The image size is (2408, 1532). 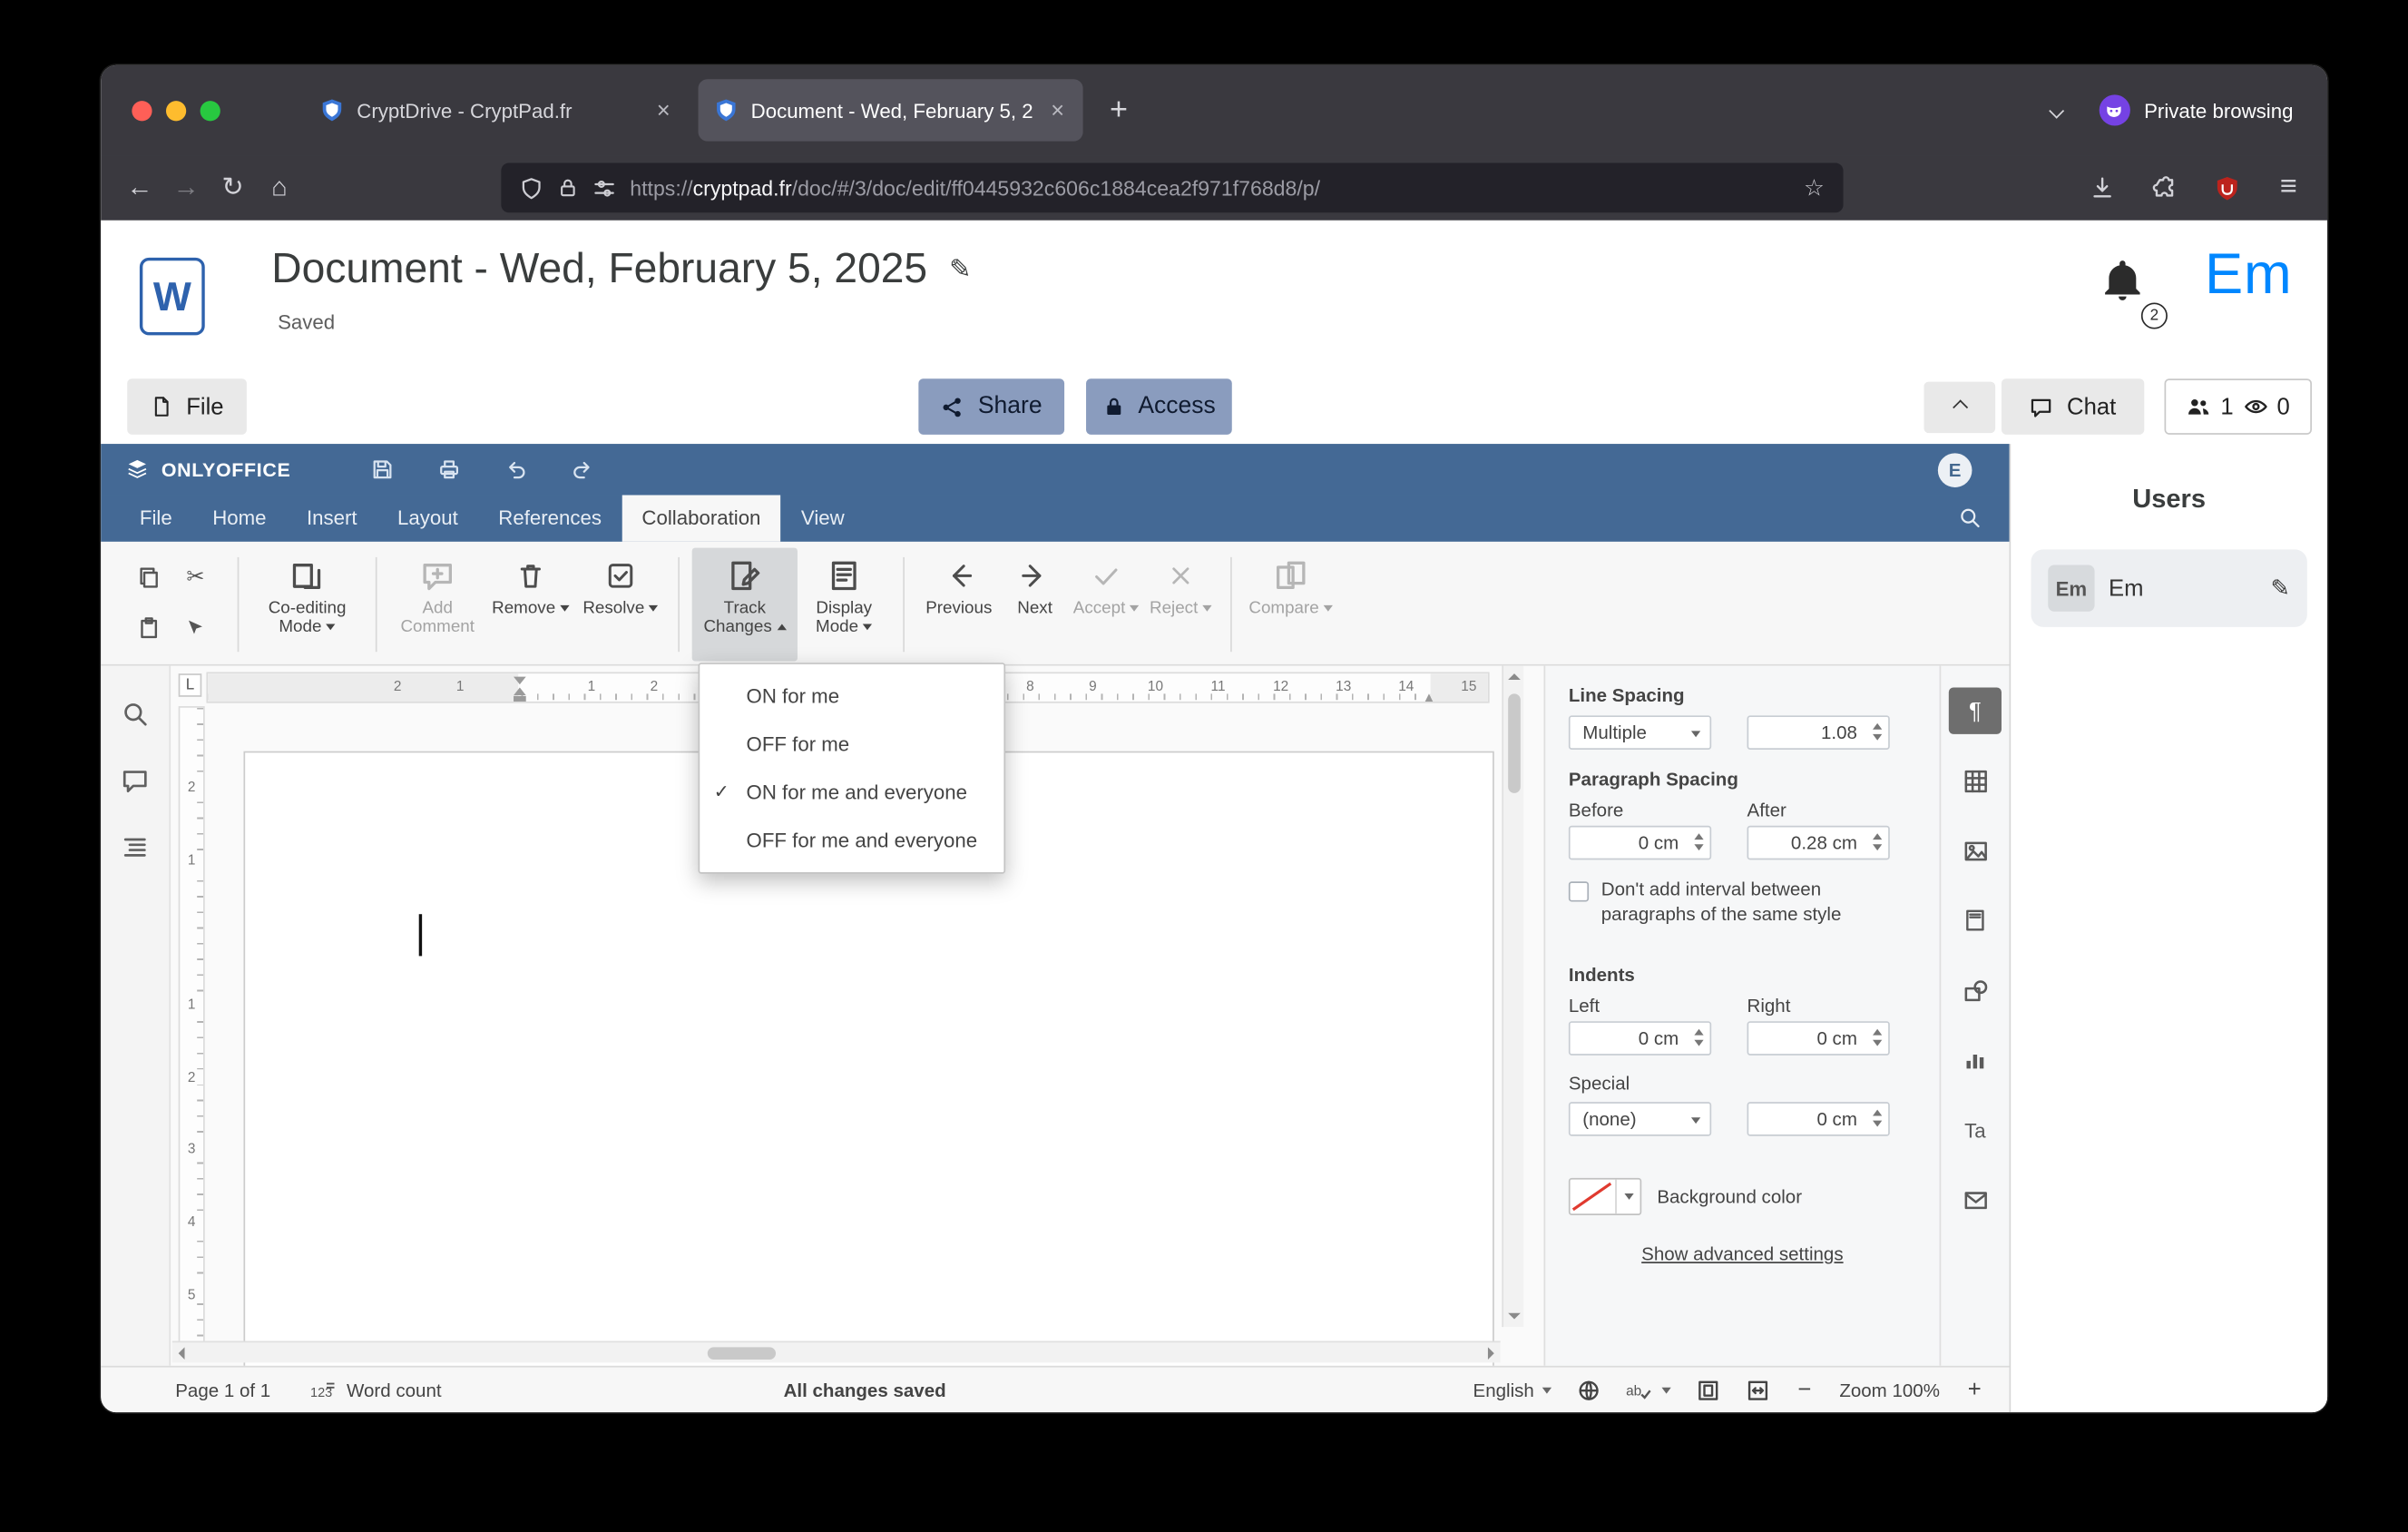 What do you see at coordinates (745, 604) in the screenshot?
I see `track-changes-button: Track Changes` at bounding box center [745, 604].